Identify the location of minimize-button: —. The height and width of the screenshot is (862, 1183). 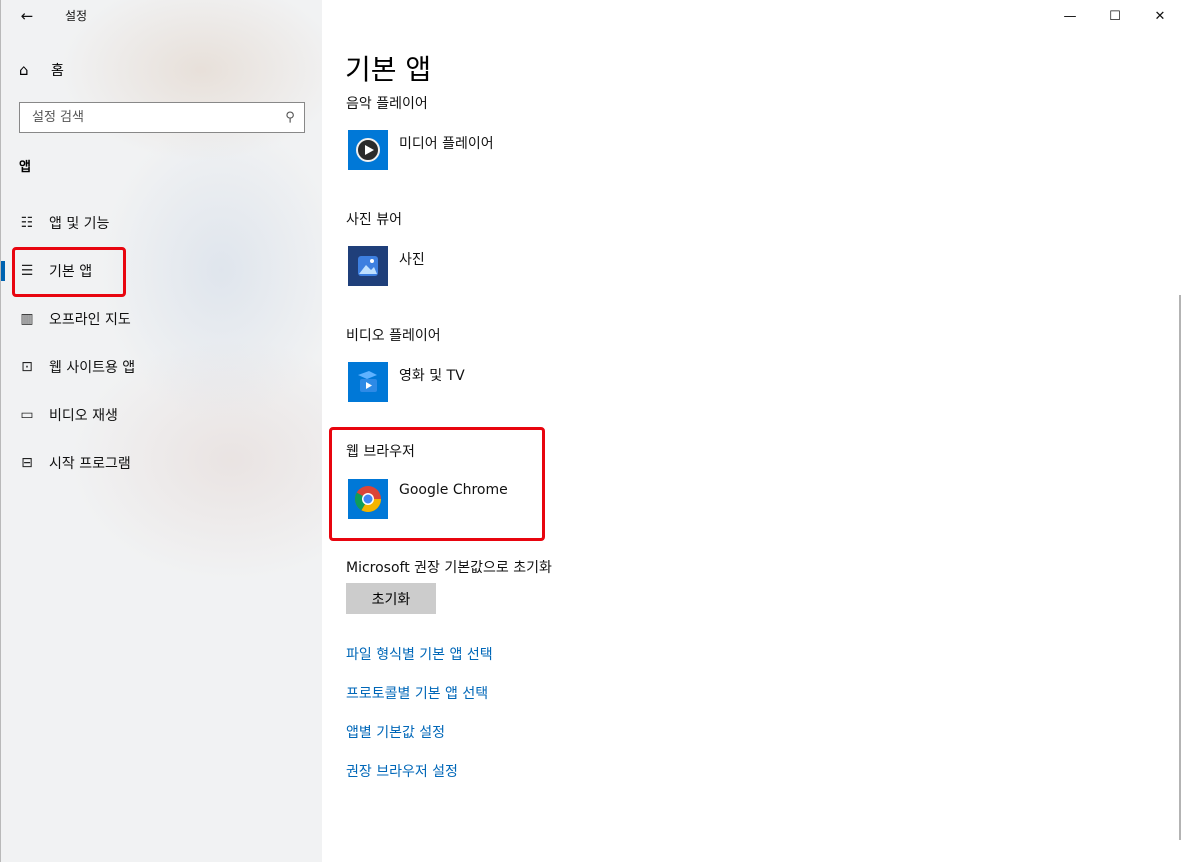
(1070, 16).